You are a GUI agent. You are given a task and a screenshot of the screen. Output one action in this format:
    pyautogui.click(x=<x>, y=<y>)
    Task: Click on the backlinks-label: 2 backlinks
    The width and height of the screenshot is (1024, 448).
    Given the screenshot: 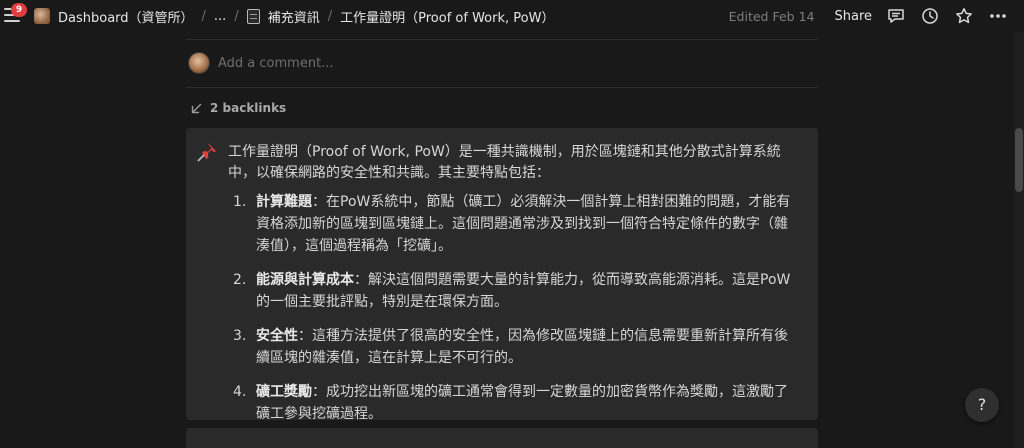 What is the action you would take?
    pyautogui.click(x=248, y=108)
    